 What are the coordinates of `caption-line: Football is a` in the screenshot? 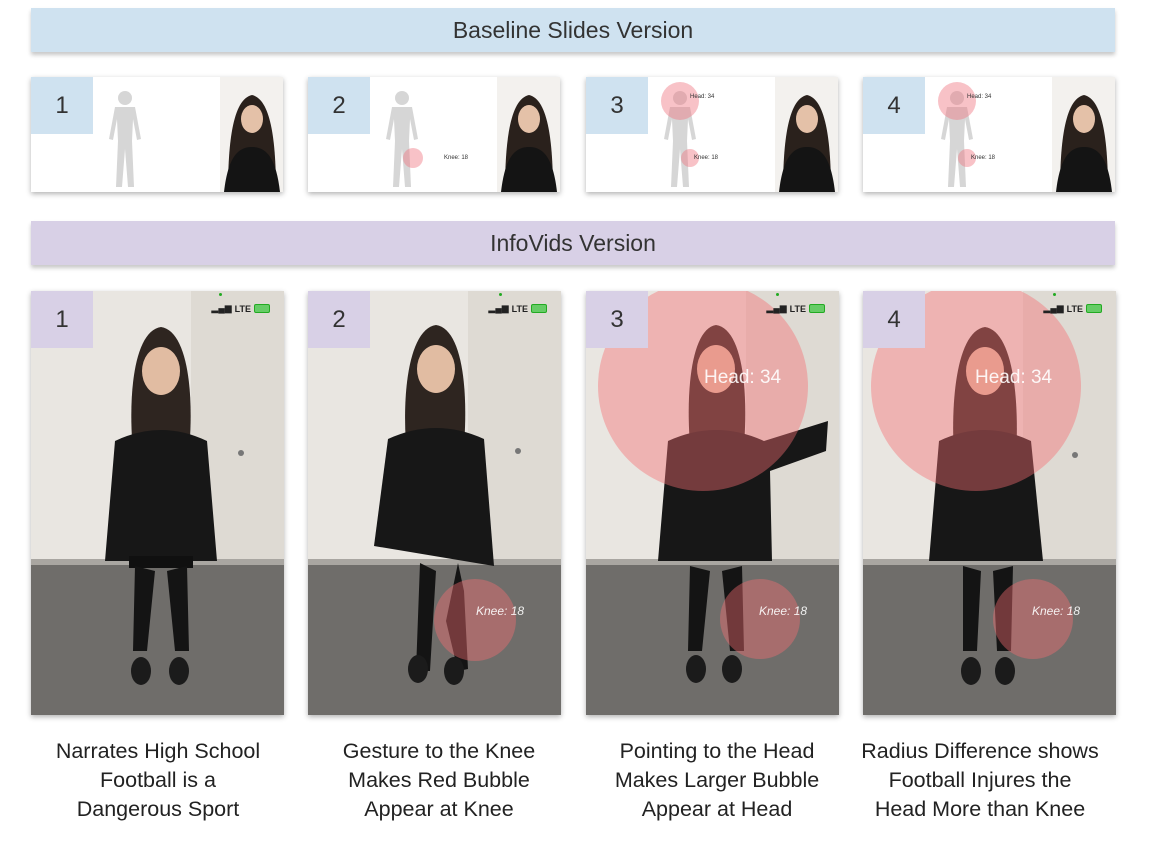 It's located at (158, 780).